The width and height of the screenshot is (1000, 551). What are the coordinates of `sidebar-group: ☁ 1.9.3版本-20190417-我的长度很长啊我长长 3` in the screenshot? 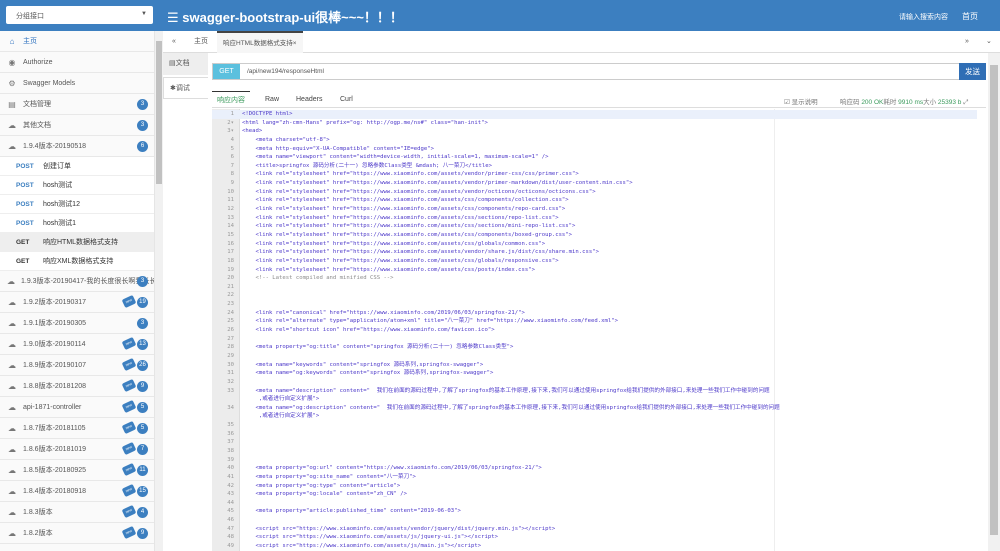 It's located at (77, 281).